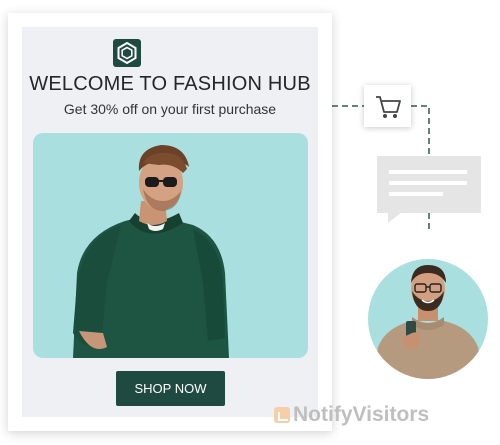 Image resolution: width=500 pixels, height=445 pixels. What do you see at coordinates (428, 319) in the screenshot?
I see `customer-avatar` at bounding box center [428, 319].